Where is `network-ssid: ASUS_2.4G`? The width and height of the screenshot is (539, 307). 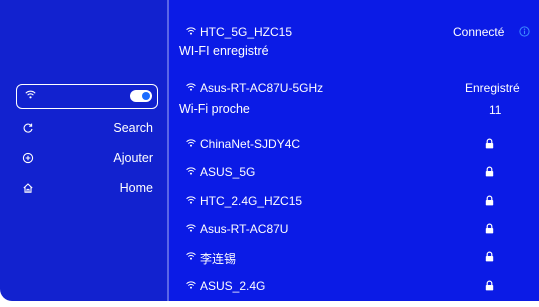 network-ssid: ASUS_2.4G is located at coordinates (233, 286).